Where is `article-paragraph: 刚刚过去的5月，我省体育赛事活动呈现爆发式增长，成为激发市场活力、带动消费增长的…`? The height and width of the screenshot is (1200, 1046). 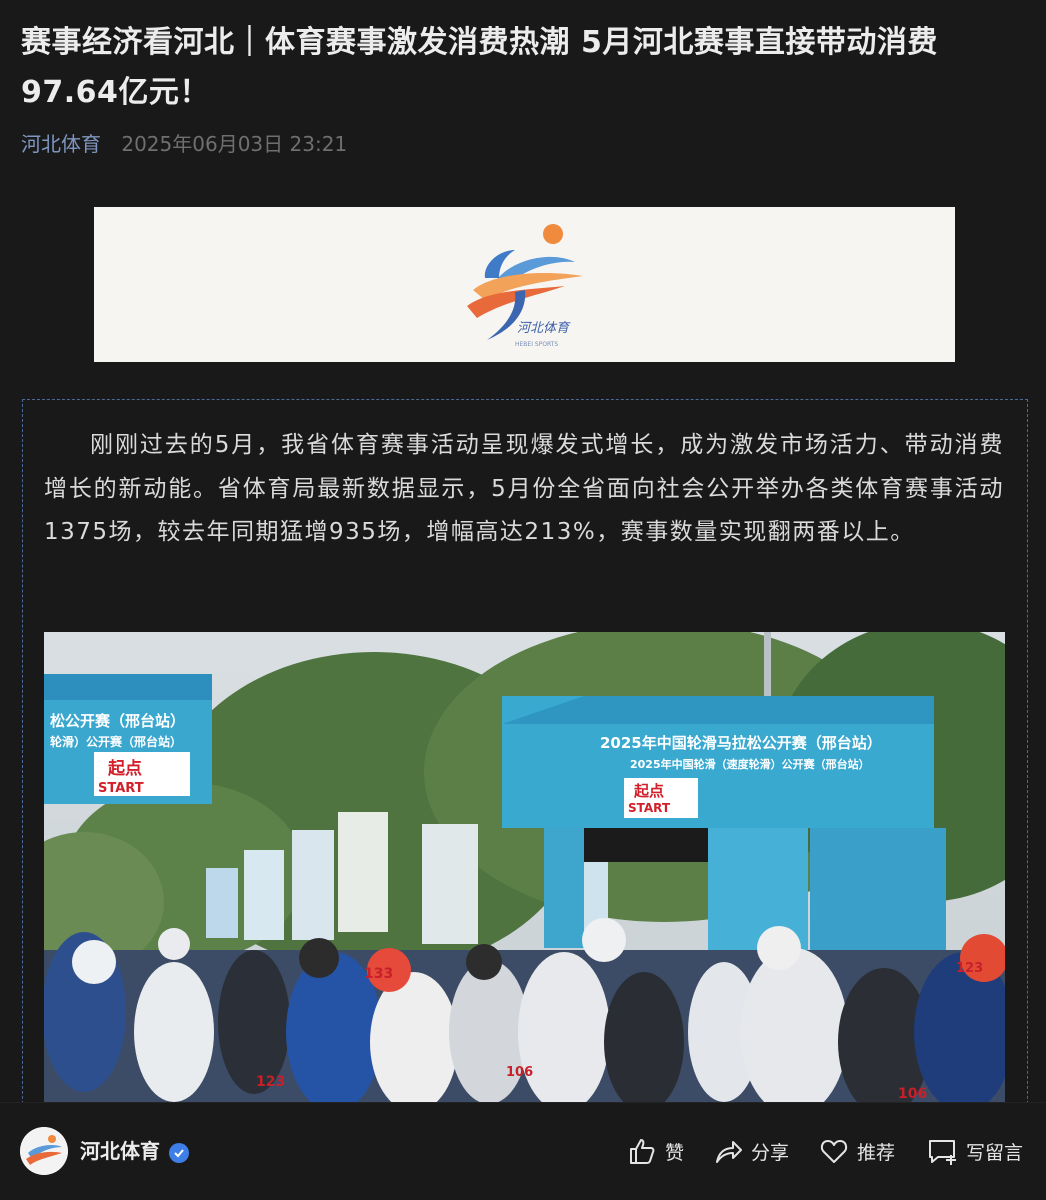
article-paragraph: 刚刚过去的5月，我省体育赛事活动呈现爆发式增长，成为激发市场活力、带动消费增长的… is located at coordinates (524, 488).